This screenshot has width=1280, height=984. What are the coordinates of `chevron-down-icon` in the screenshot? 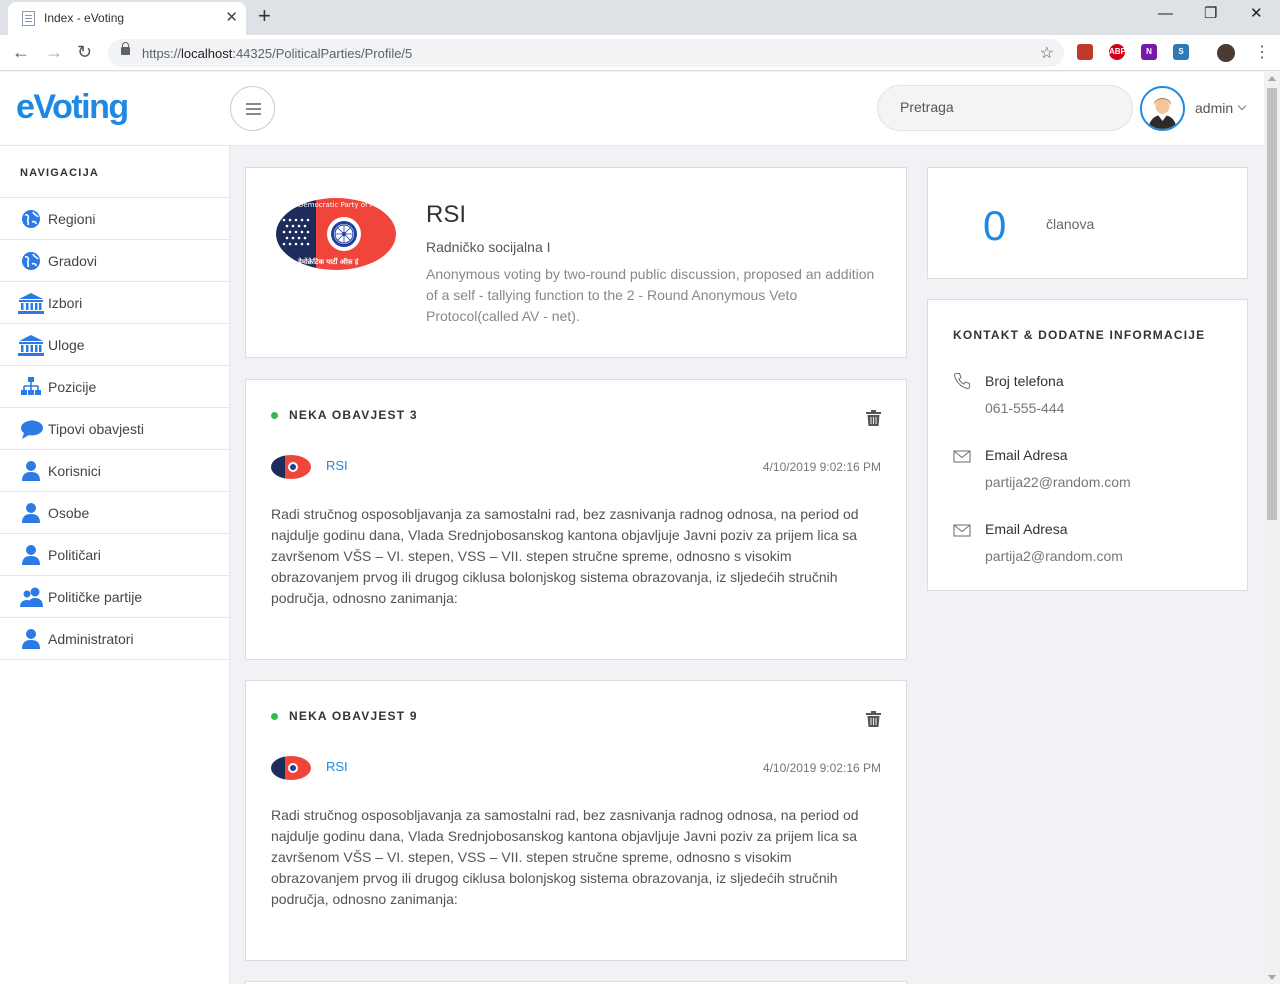 It's located at (1242, 106).